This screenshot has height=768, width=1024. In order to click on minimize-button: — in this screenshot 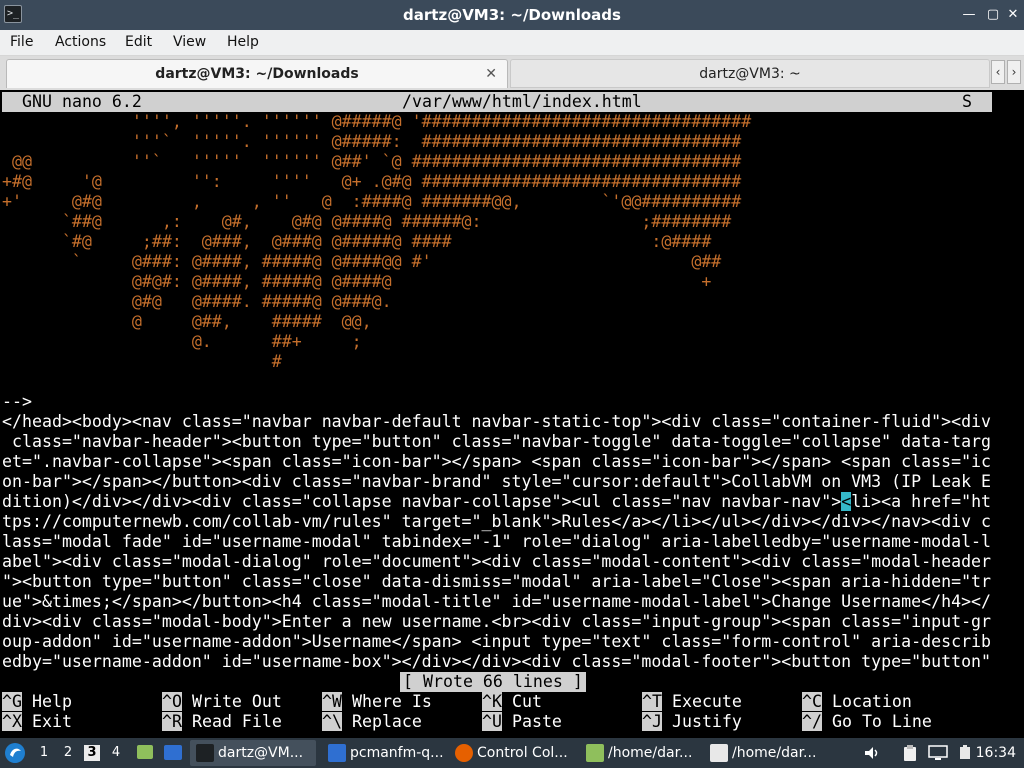, I will do `click(969, 15)`.